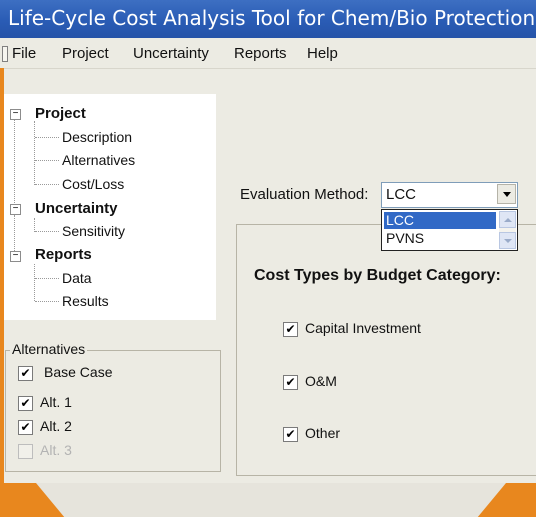 The height and width of the screenshot is (517, 536). I want to click on tree-item-alternatives: Alternatives, so click(98, 160).